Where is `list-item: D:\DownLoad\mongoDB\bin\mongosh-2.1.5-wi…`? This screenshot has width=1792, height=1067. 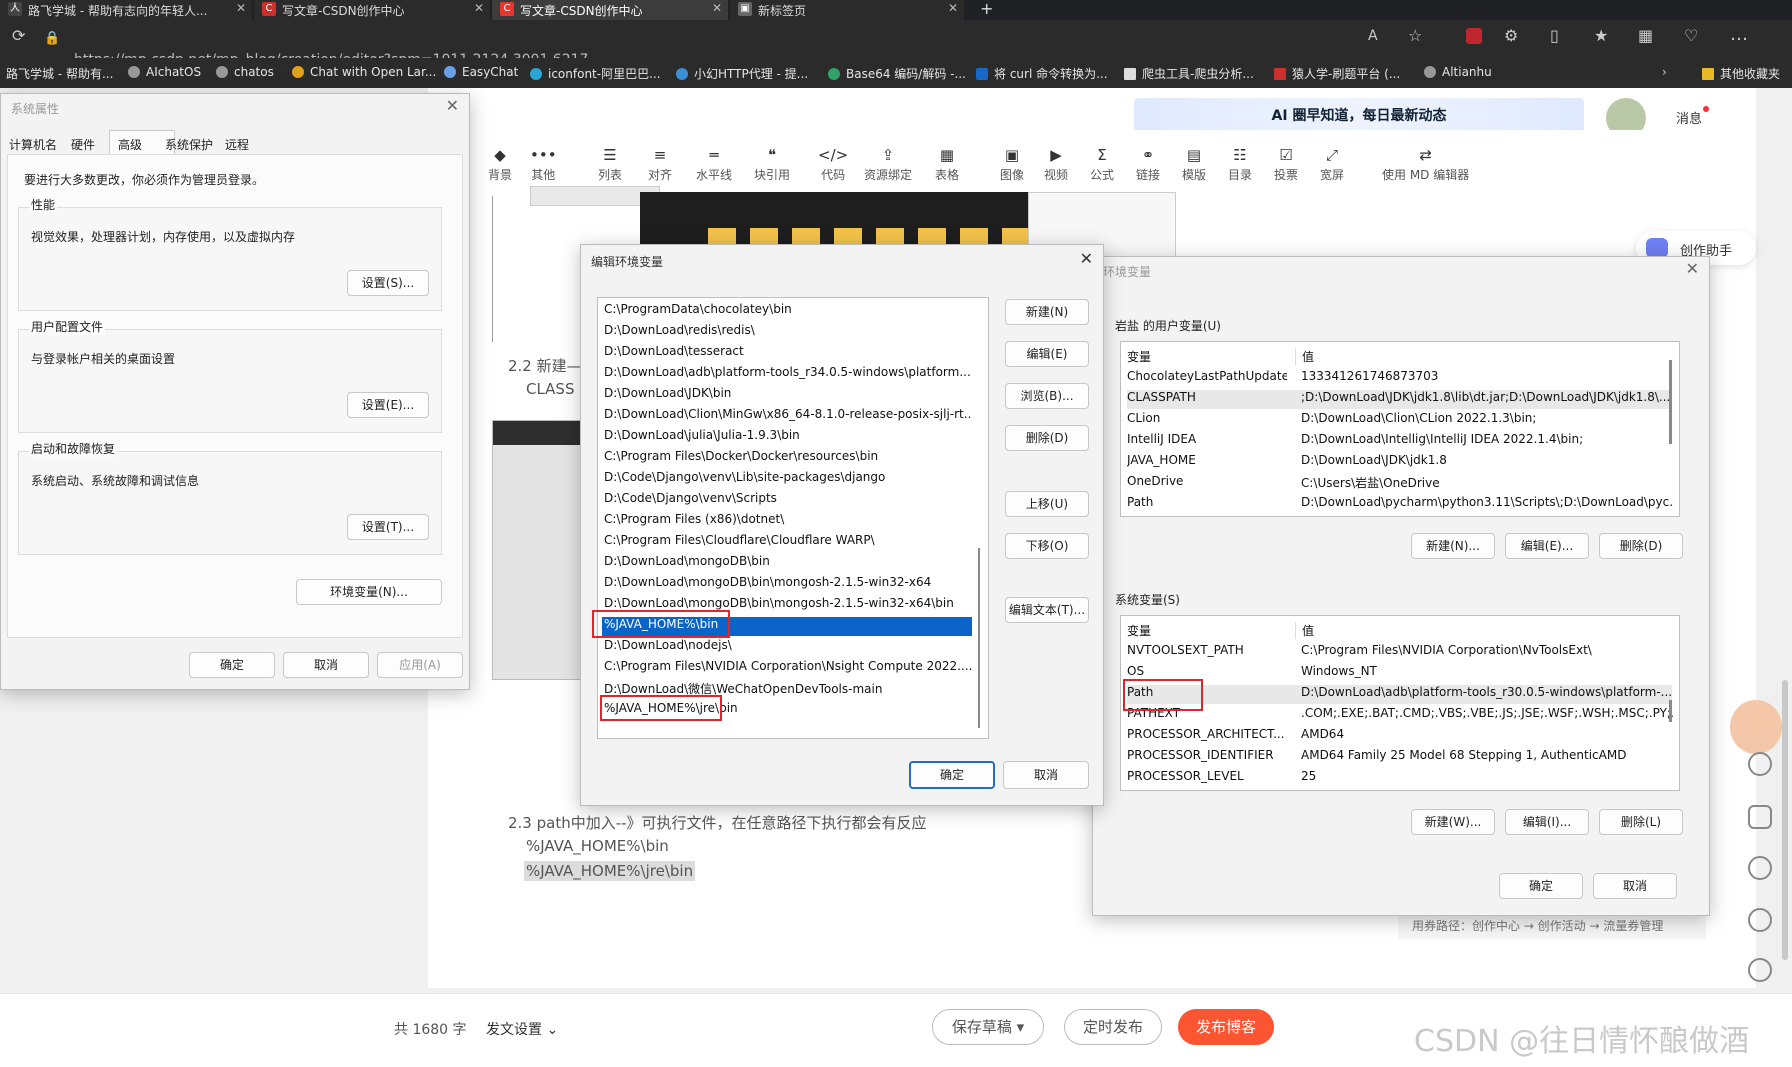 list-item: D:\DownLoad\mongoDB\bin\mongosh-2.1.5-wi… is located at coordinates (788, 603).